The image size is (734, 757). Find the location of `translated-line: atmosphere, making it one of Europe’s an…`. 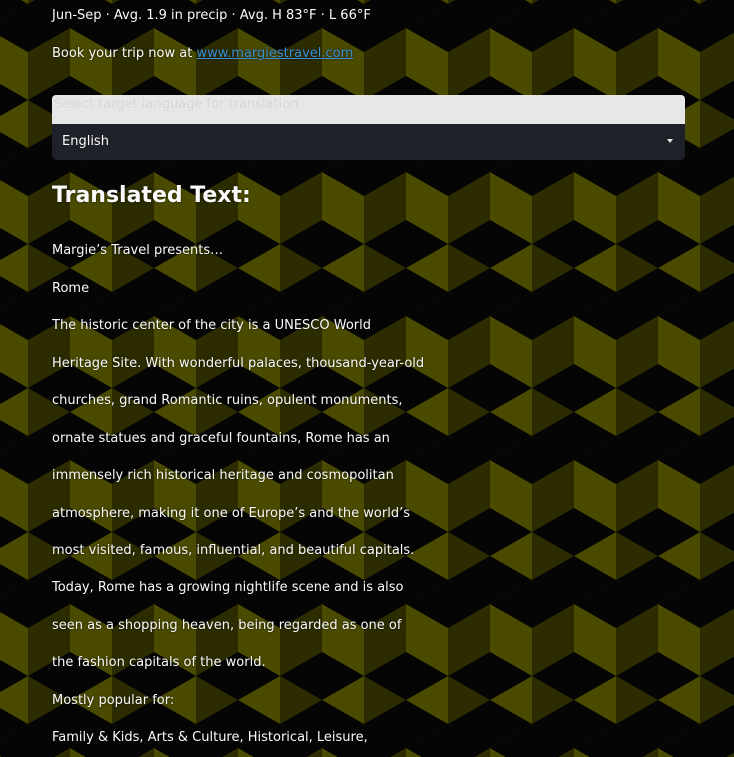

translated-line: atmosphere, making it one of Europe’s an… is located at coordinates (231, 513).